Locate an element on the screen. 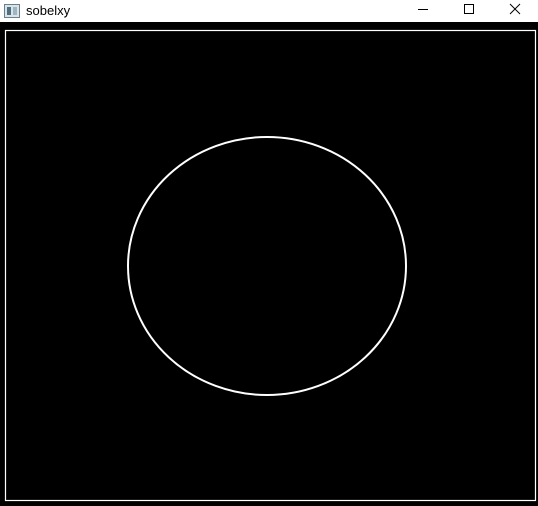 This screenshot has height=506, width=538. maximize-icon is located at coordinates (469, 11).